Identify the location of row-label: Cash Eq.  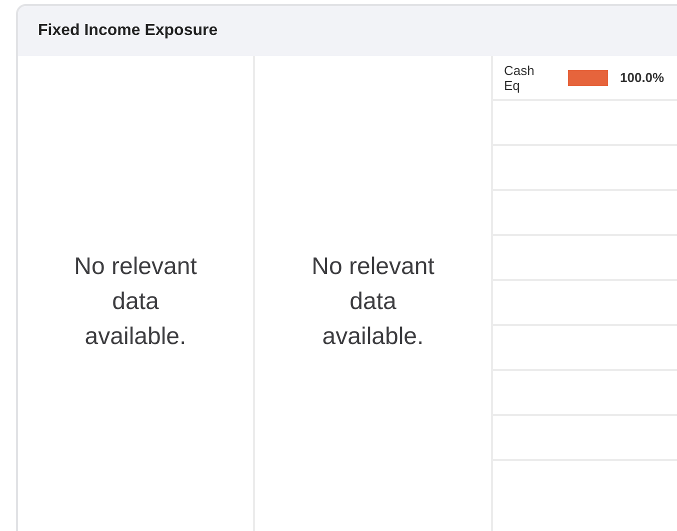
(520, 77).